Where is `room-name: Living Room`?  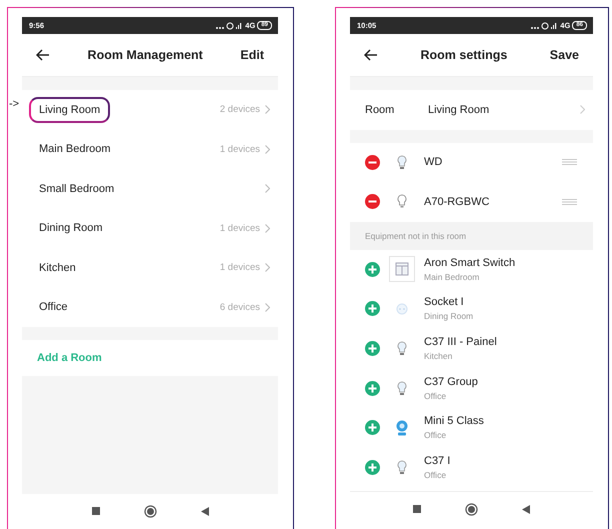
room-name: Living Room is located at coordinates (69, 109).